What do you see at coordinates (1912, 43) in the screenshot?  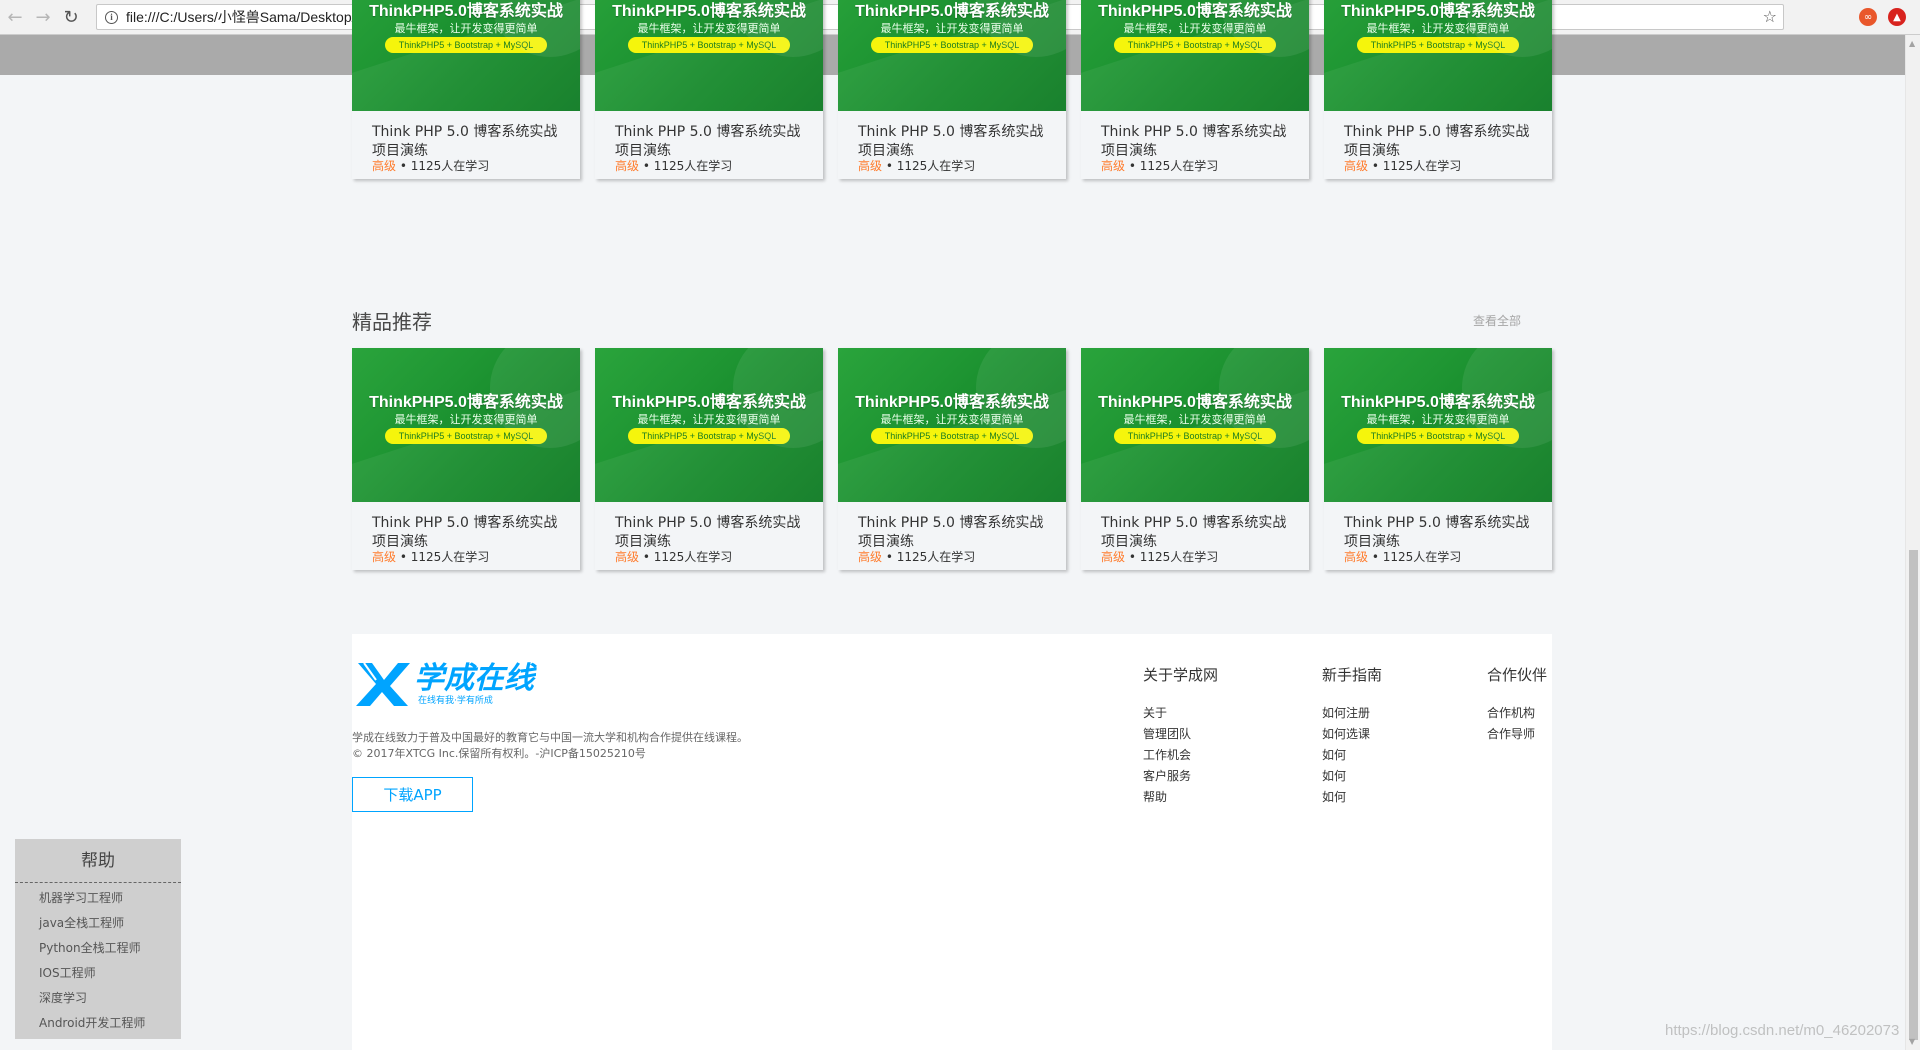 I see `scroll-up-icon: ▲` at bounding box center [1912, 43].